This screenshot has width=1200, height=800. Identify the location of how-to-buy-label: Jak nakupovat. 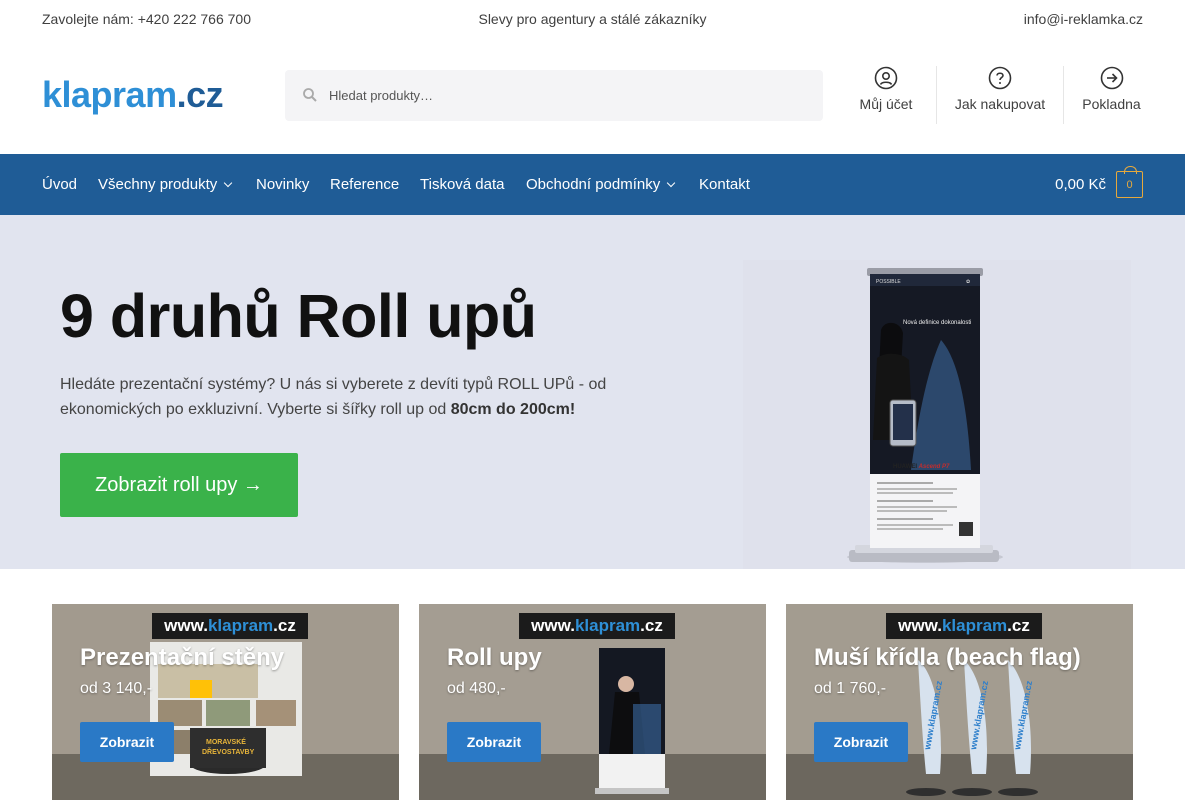
(1000, 104).